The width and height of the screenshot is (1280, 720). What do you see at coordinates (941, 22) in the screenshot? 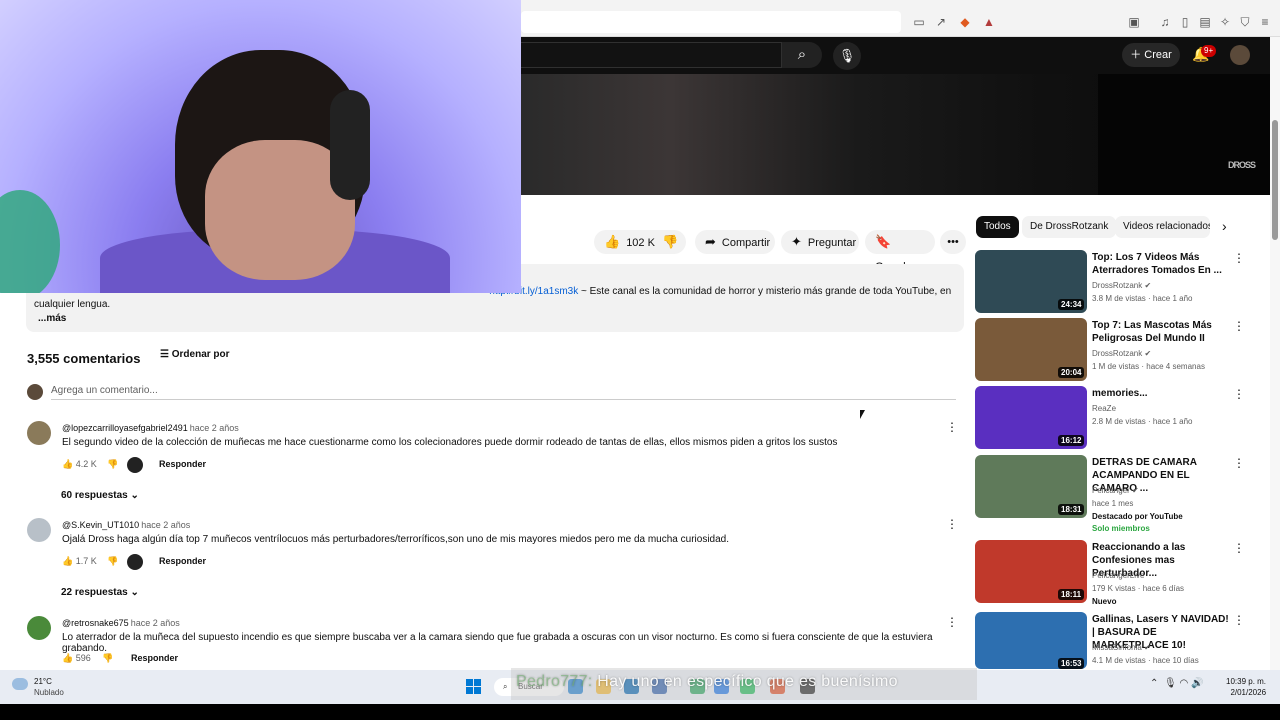
I see `share-icon: ↗` at bounding box center [941, 22].